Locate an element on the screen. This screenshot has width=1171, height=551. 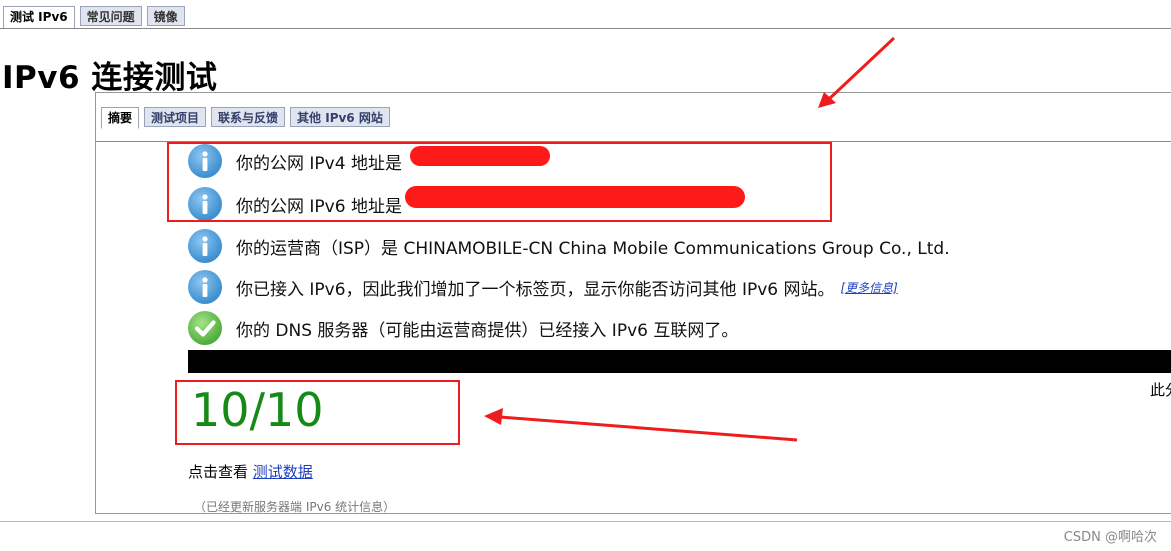
tab-summary: 摘要 is located at coordinates (120, 118).